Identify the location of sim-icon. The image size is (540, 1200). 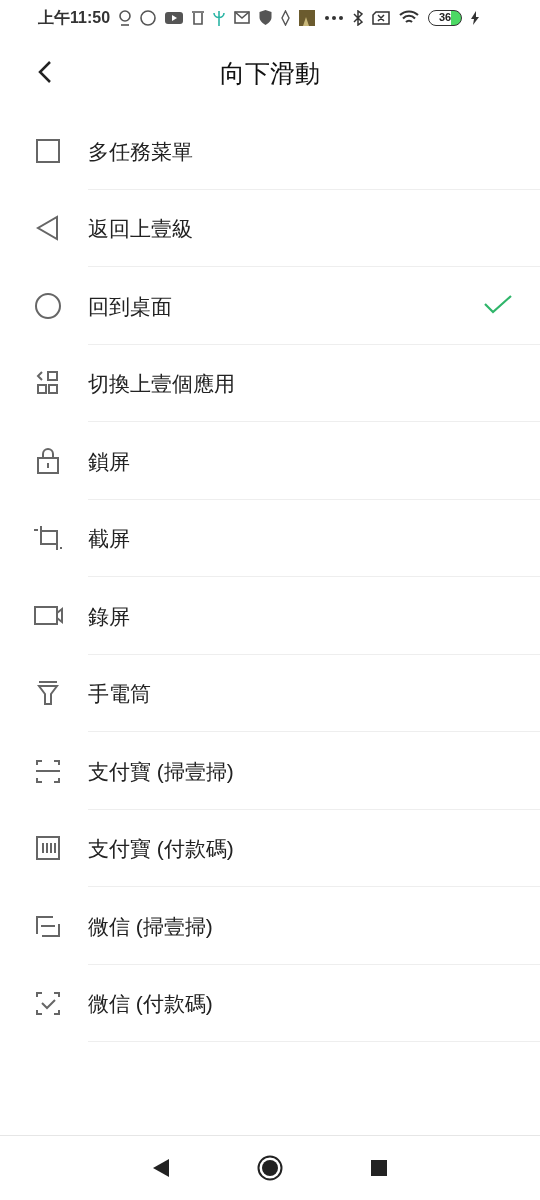
(381, 17).